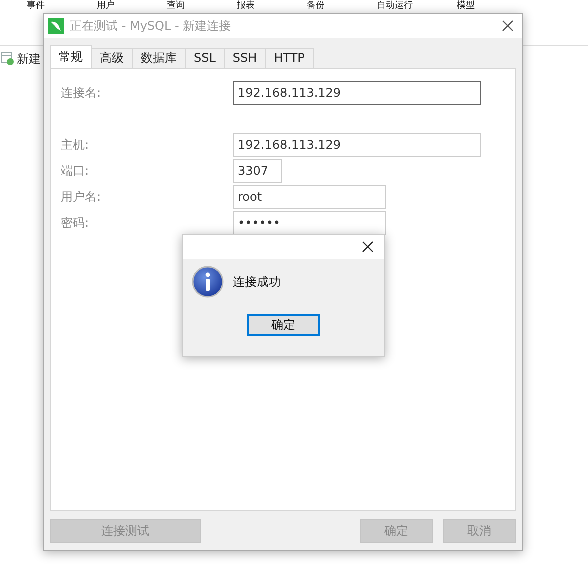 This screenshot has width=588, height=580. I want to click on message-text: 连接成功, so click(257, 282).